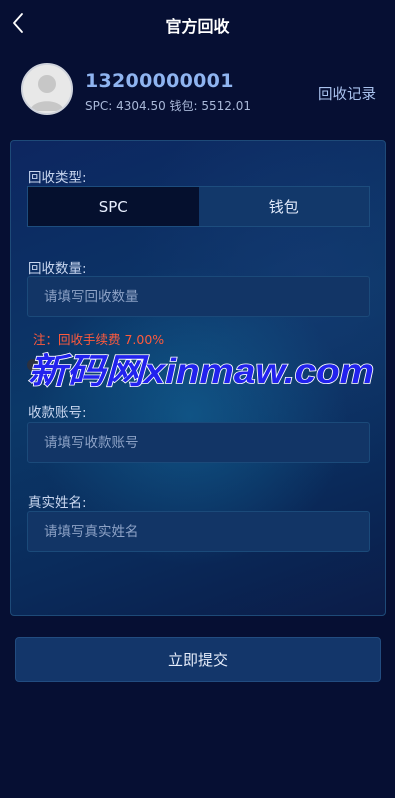 The height and width of the screenshot is (798, 395). Describe the element at coordinates (99, 339) in the screenshot. I see `fee-note: 注：回收手续费 7.00%` at that location.